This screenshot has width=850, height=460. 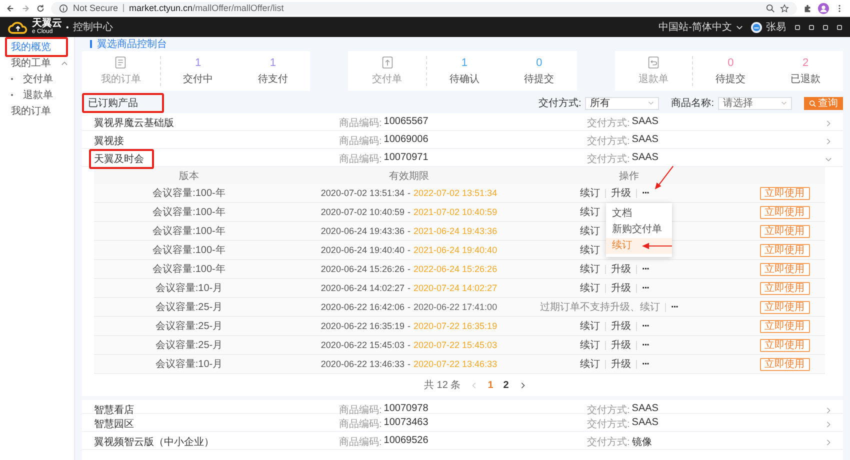 I want to click on search-icon, so click(x=812, y=103).